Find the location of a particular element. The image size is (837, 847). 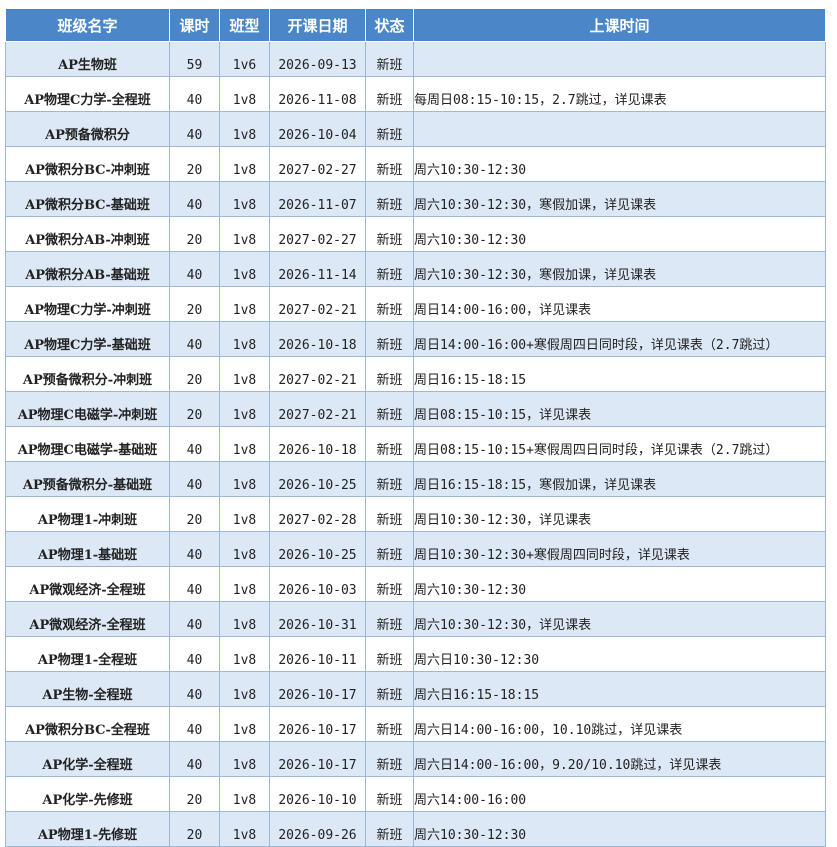

cell-start-date: 2026-11-14 is located at coordinates (317, 269).